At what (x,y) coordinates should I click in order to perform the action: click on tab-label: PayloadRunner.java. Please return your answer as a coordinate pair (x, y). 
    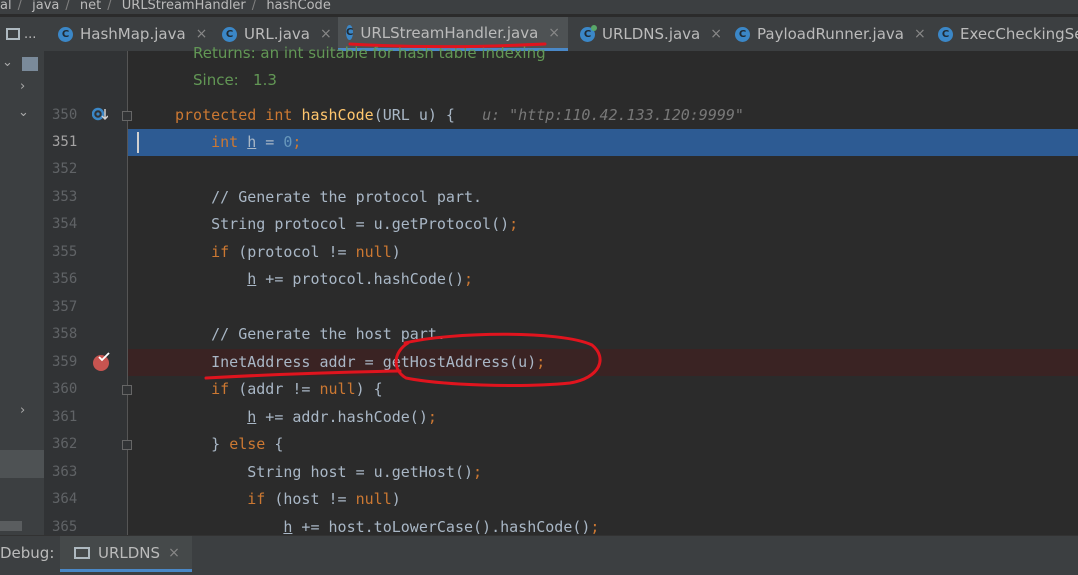
    Looking at the image, I should click on (830, 34).